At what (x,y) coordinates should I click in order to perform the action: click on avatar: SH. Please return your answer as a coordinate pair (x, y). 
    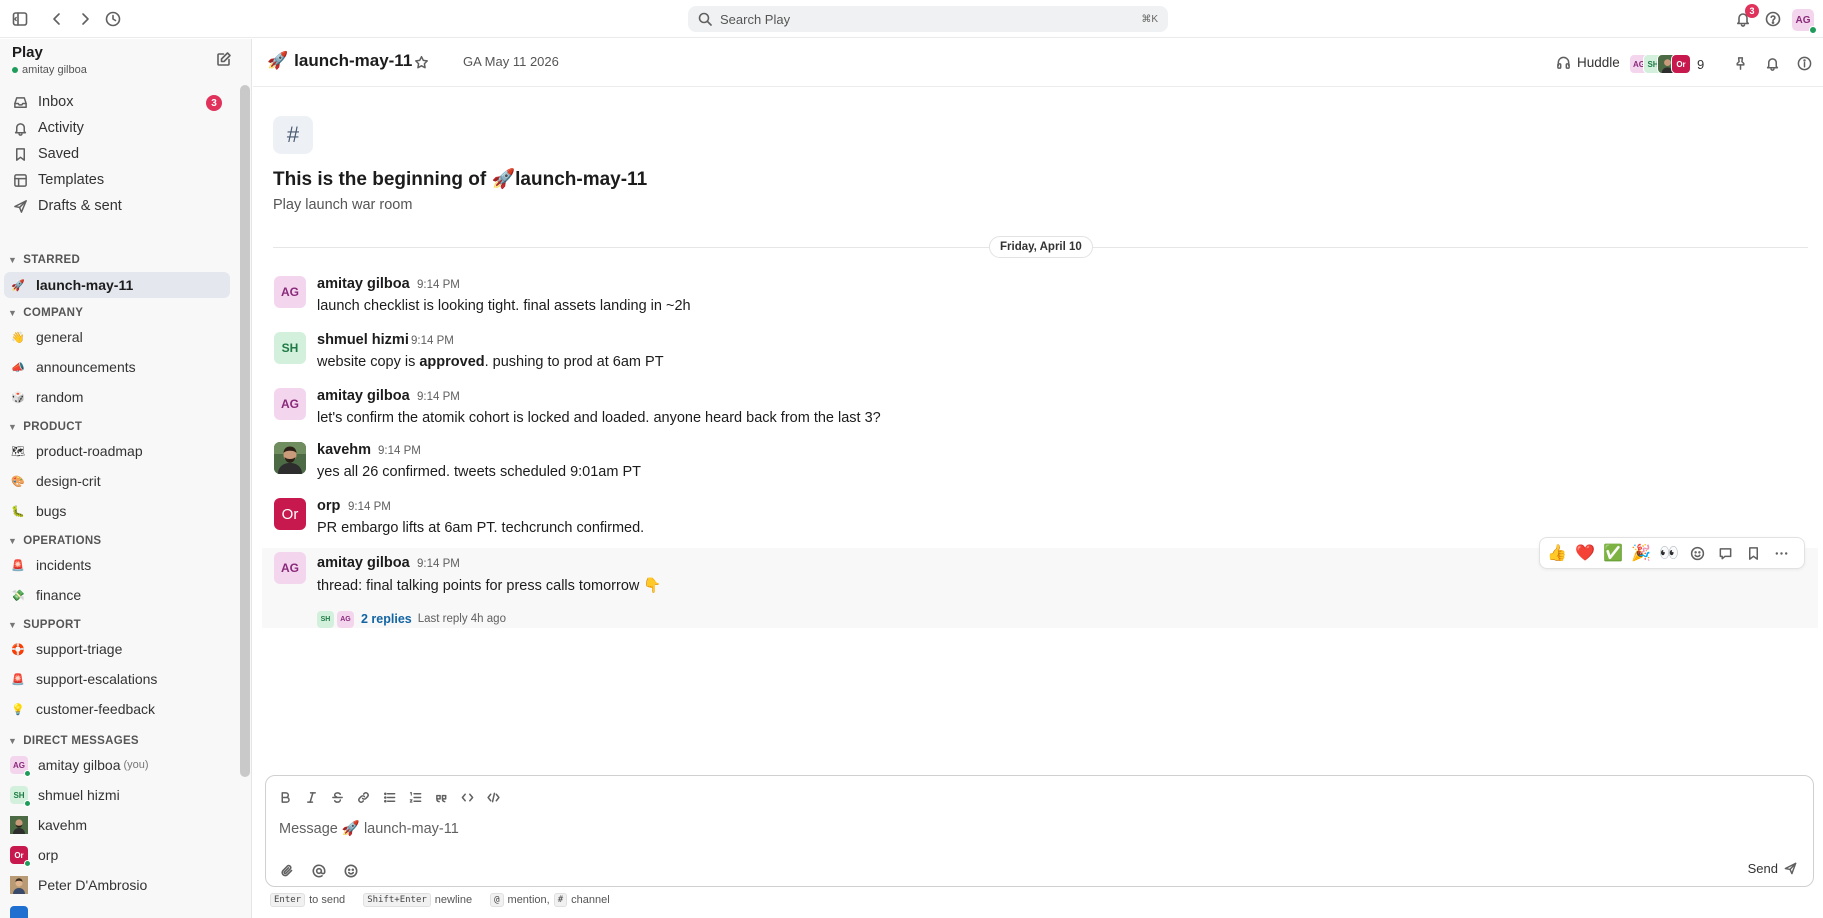
    Looking at the image, I should click on (290, 348).